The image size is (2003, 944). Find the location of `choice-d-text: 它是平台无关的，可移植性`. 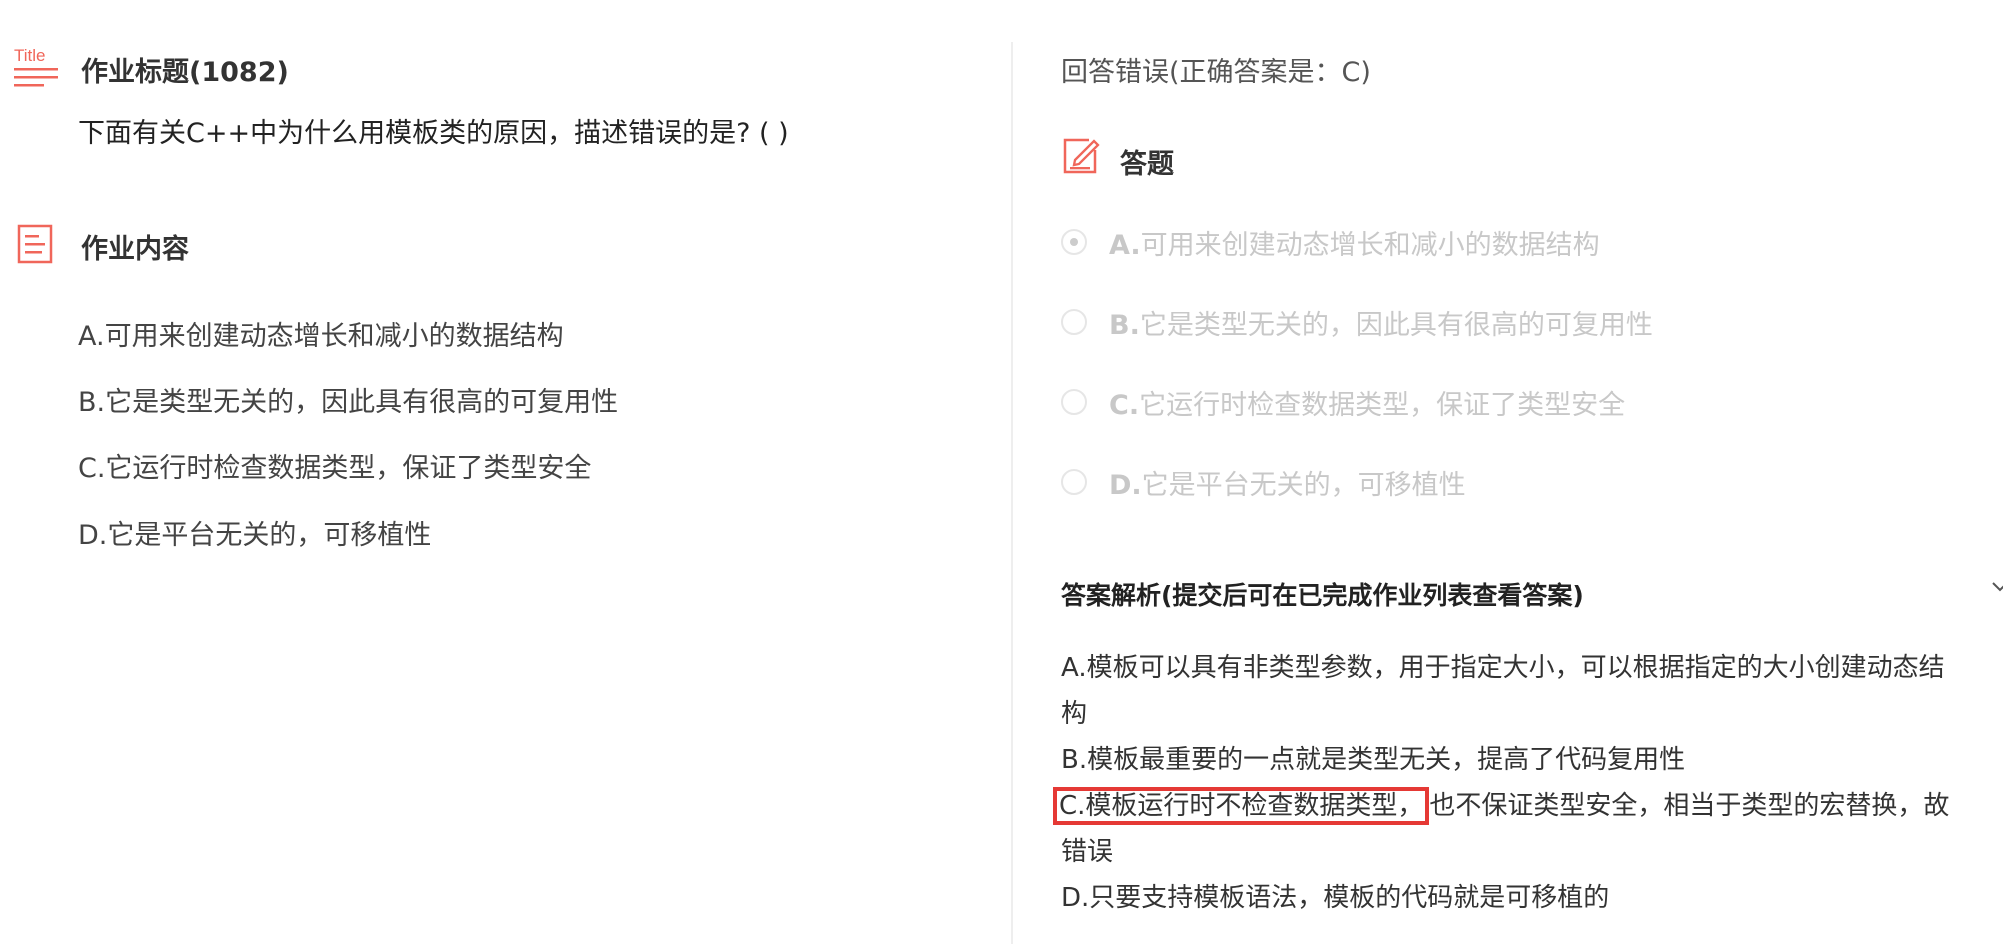

choice-d-text: 它是平台无关的，可移植性 is located at coordinates (1303, 485).